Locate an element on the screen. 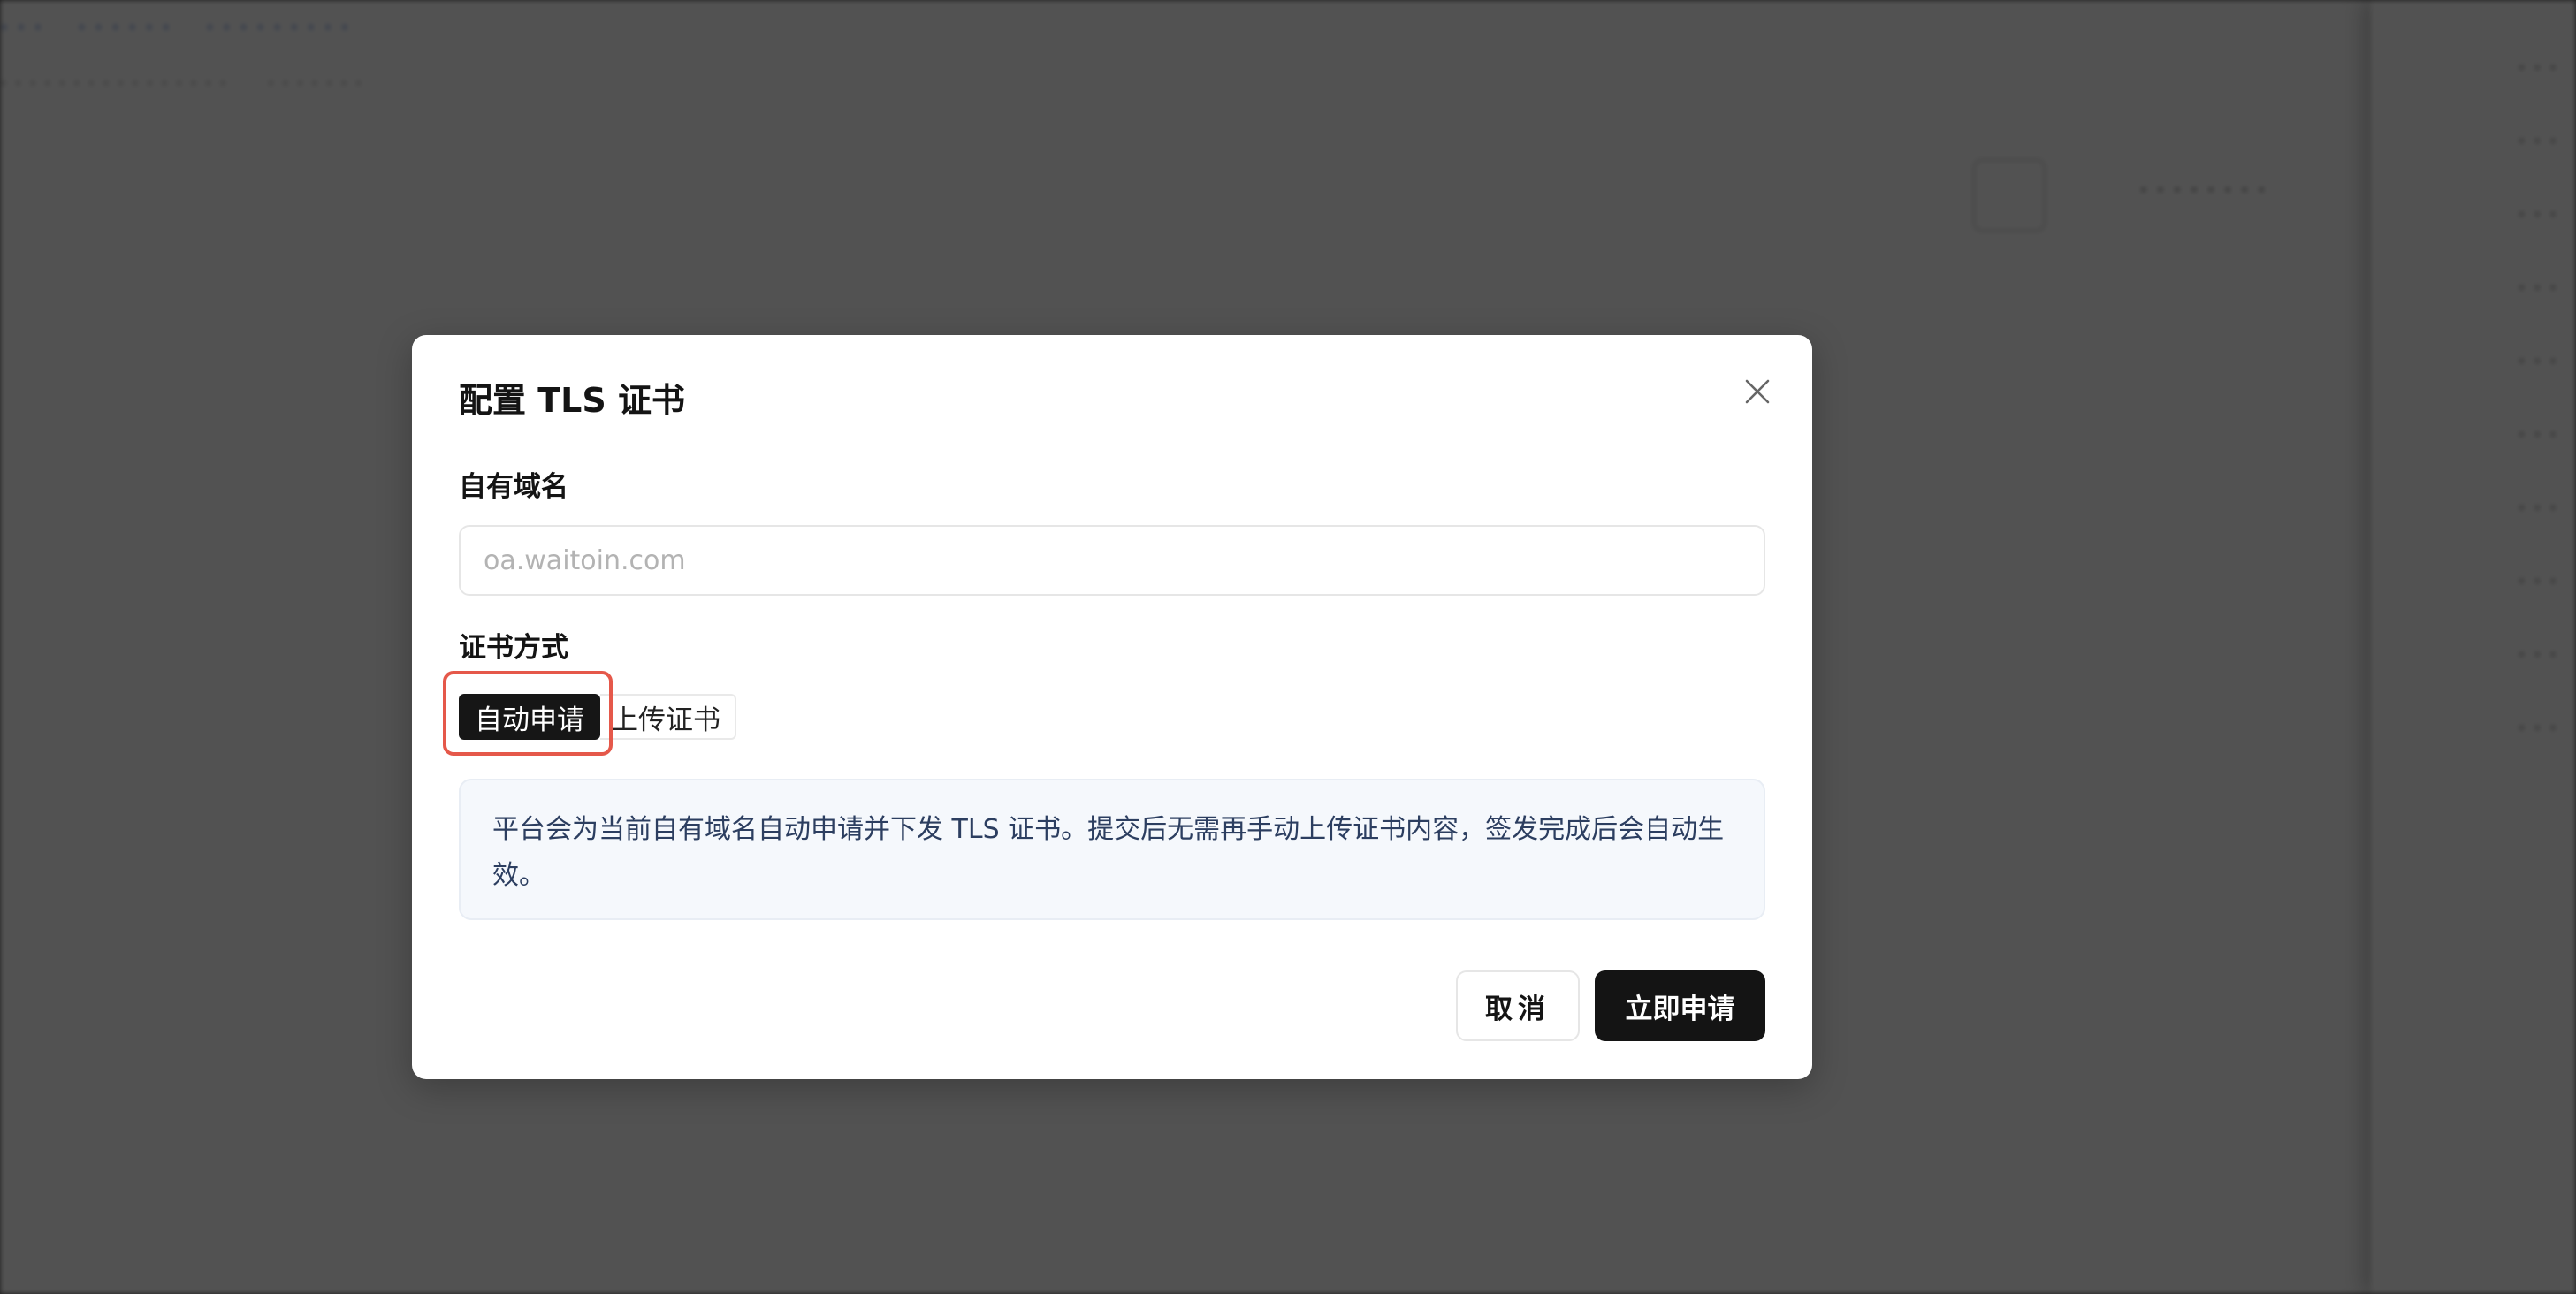  close-button is located at coordinates (1757, 392).